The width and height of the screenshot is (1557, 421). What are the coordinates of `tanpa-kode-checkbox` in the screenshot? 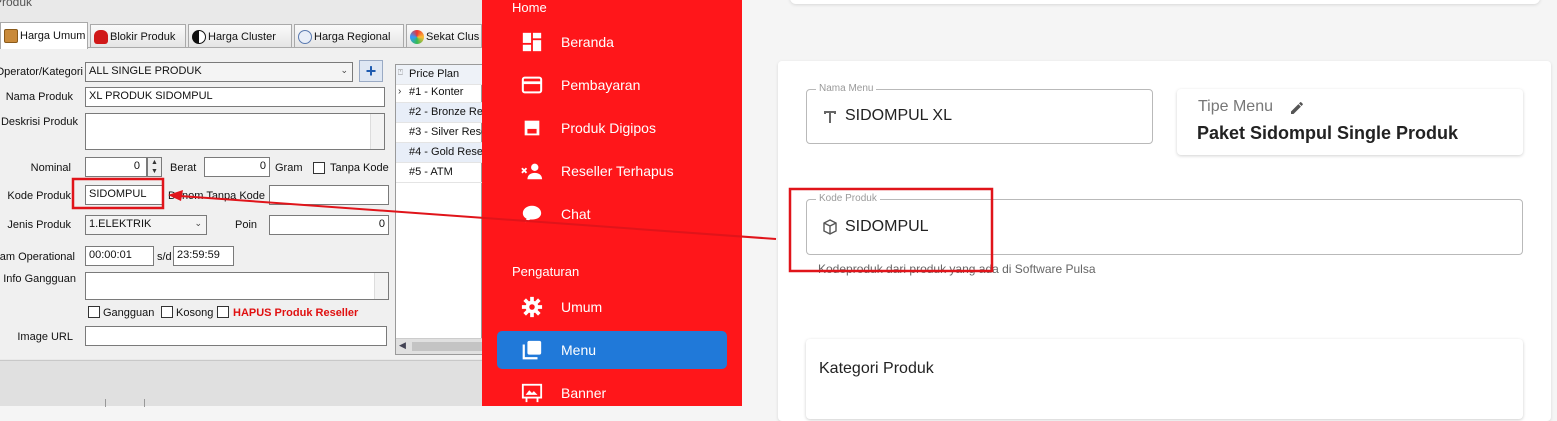 It's located at (319, 168).